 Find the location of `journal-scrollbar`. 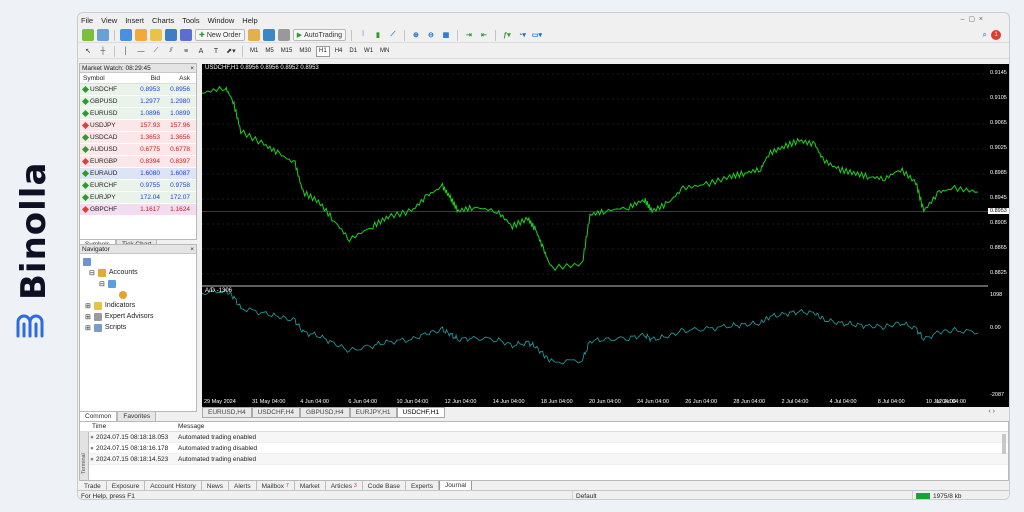

journal-scrollbar is located at coordinates (1004, 444).